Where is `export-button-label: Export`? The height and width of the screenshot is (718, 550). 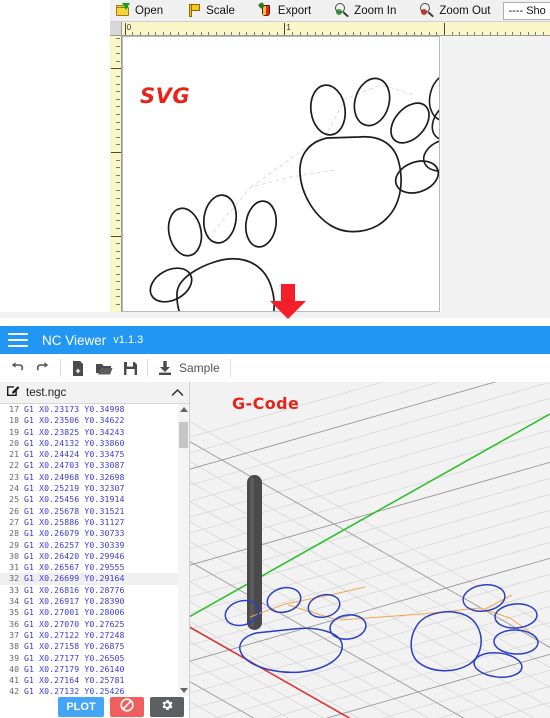 export-button-label: Export is located at coordinates (294, 10).